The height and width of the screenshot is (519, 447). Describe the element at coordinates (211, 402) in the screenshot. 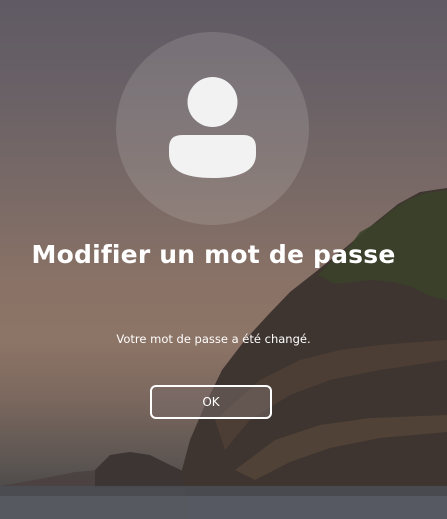

I see `ok-button: OK` at that location.